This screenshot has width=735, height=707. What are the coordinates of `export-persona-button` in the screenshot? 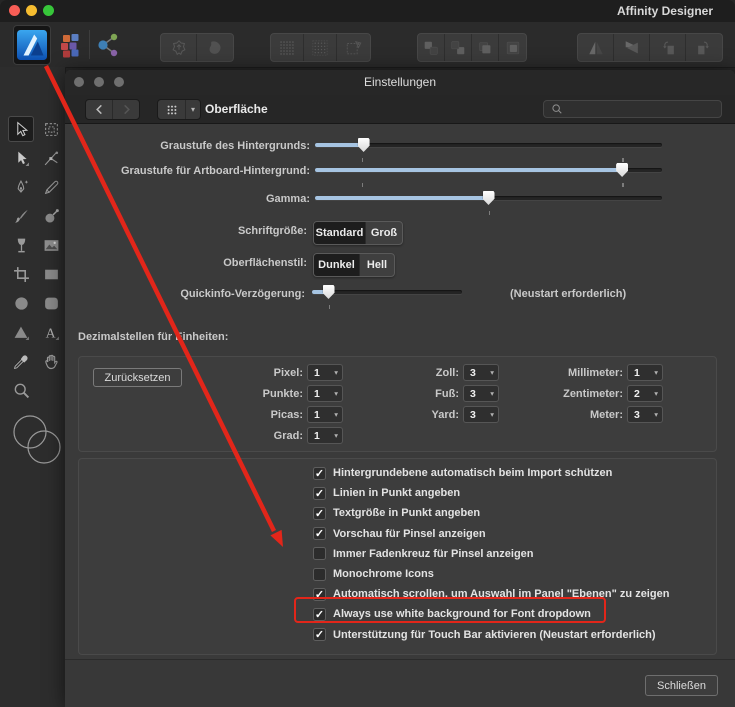 It's located at (108, 45).